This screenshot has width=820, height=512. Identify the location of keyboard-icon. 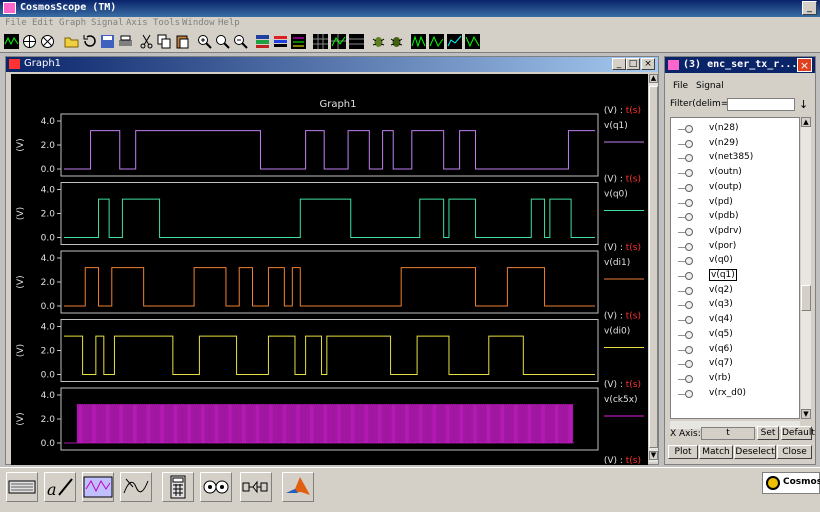
(22, 487).